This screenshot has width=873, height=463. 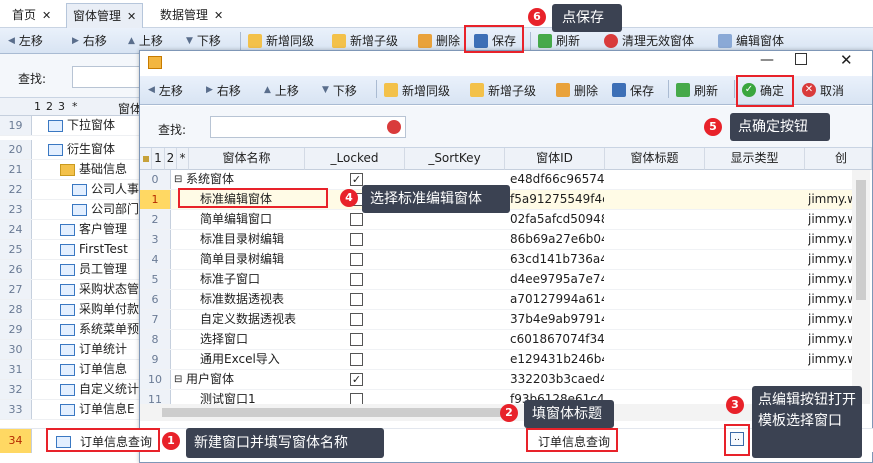 I want to click on form-tree-label: 采购单付款, so click(x=109, y=309).